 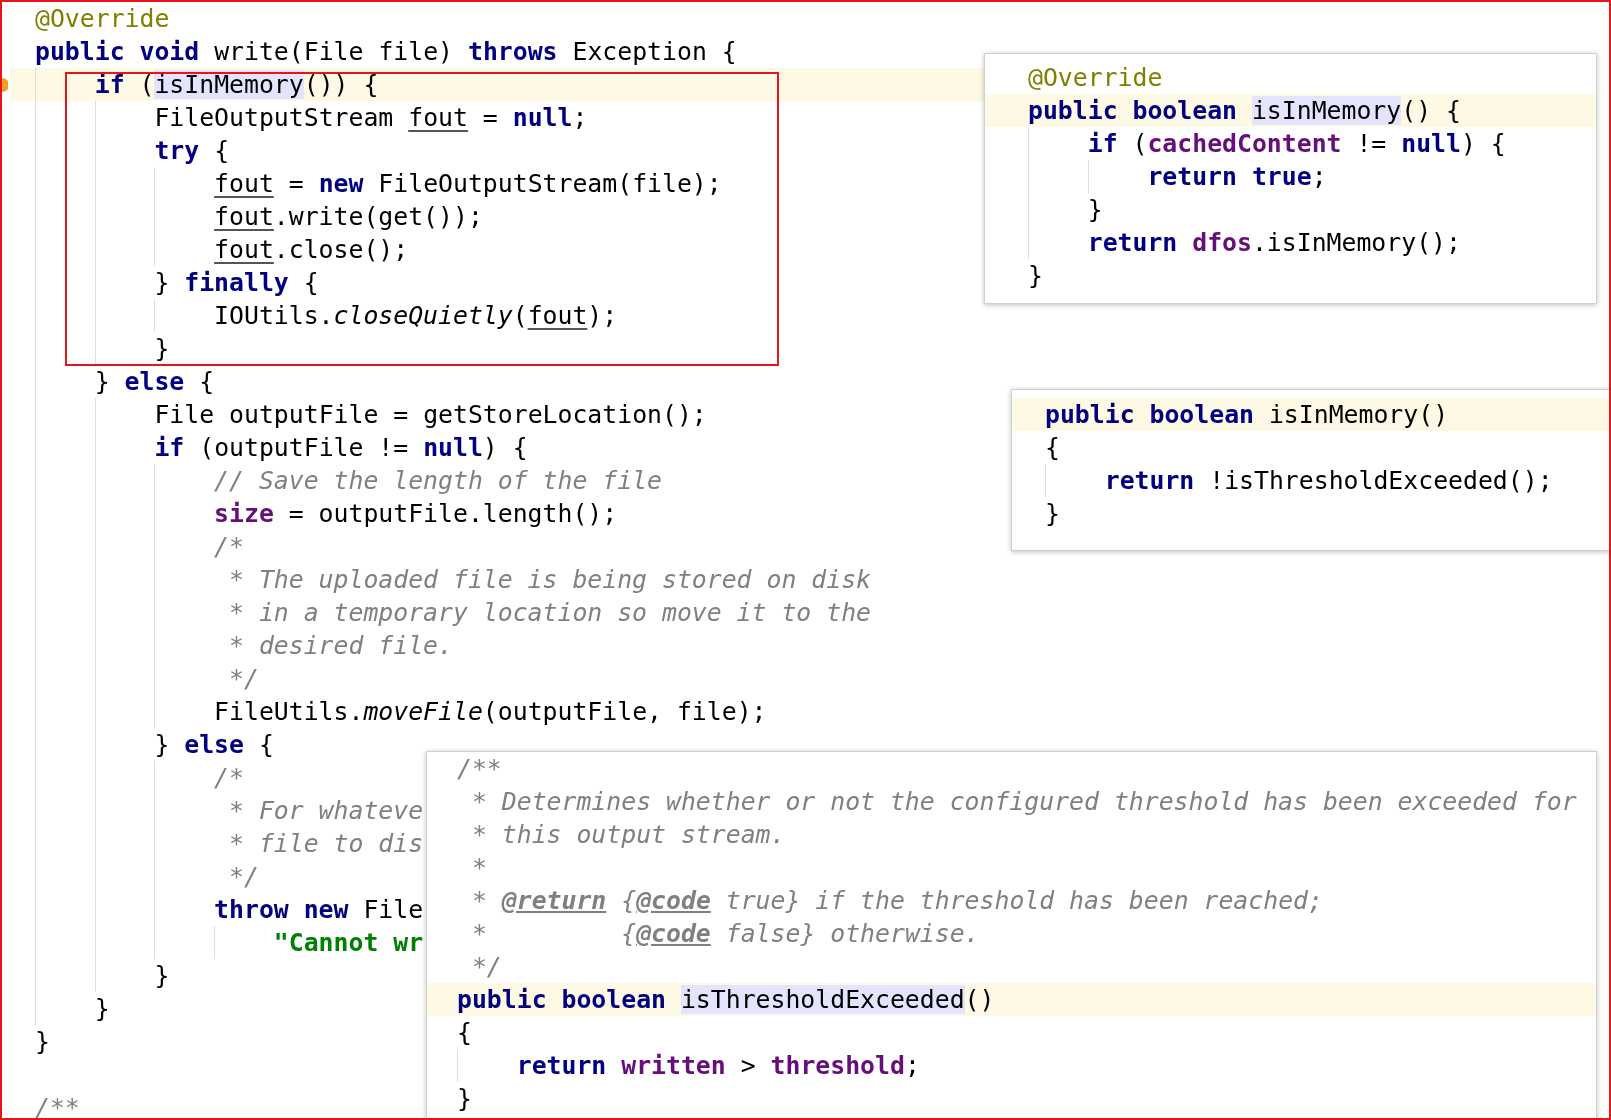 I want to click on code-line: * For whateve, so click(x=217, y=810).